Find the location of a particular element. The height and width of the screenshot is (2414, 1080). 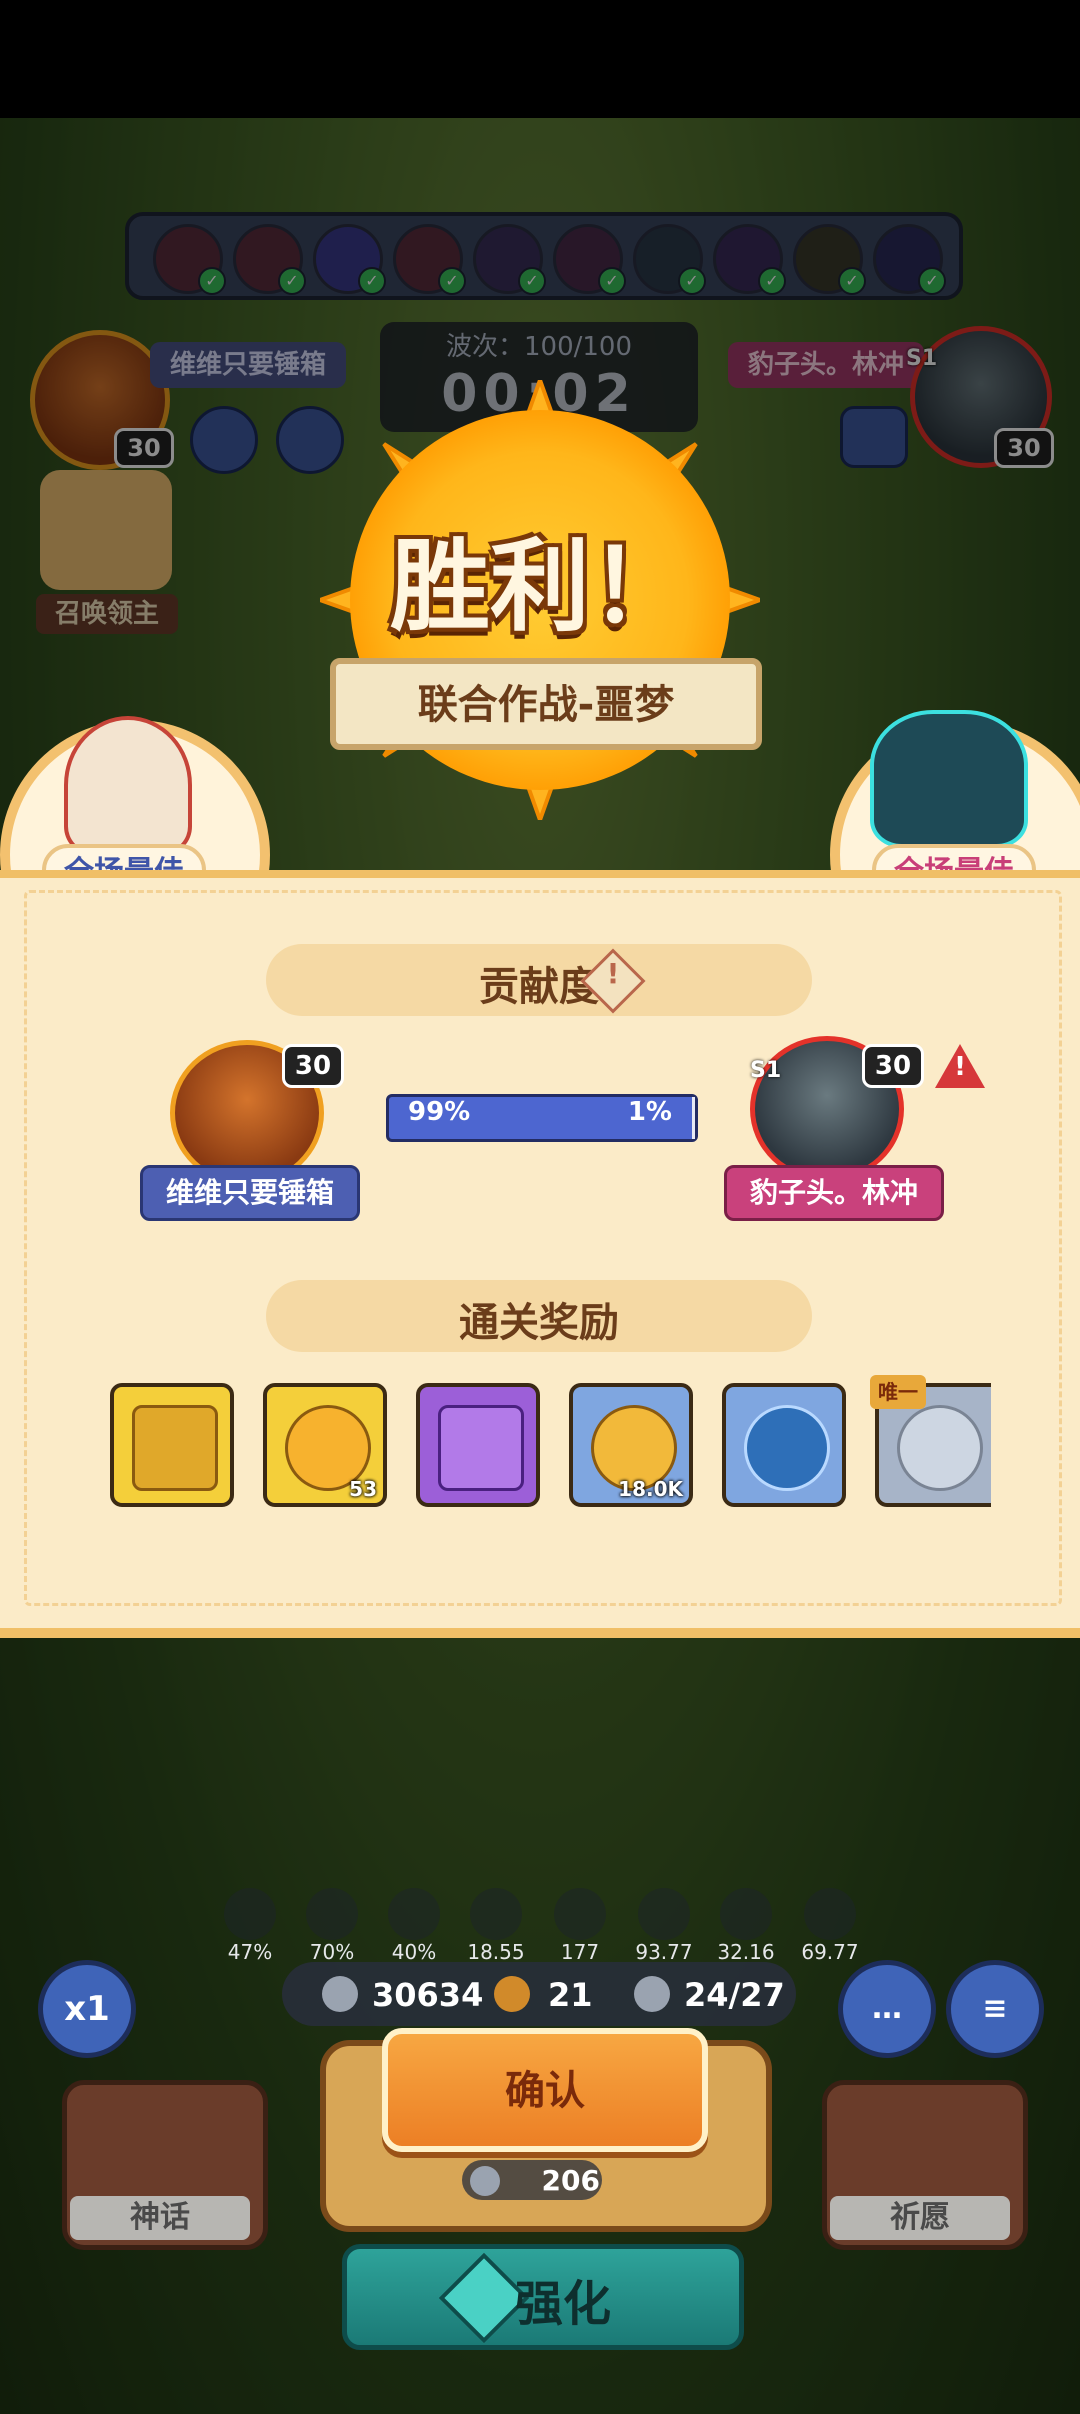

stat-crit: 47% is located at coordinates (250, 1926).